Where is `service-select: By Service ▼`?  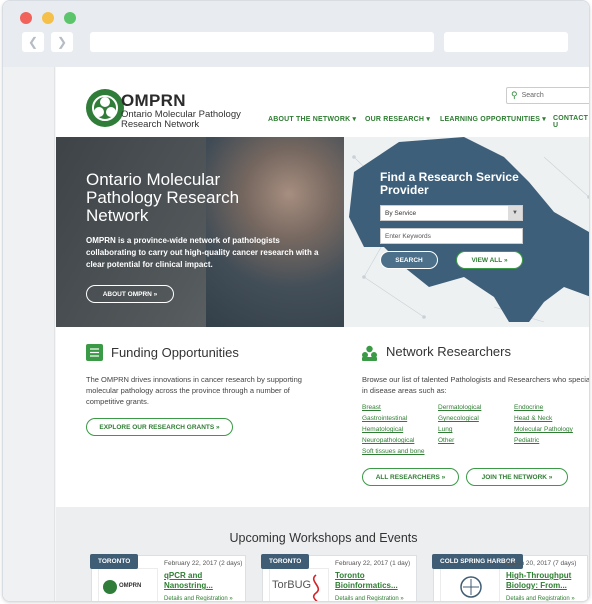
service-select: By Service ▼ is located at coordinates (451, 213).